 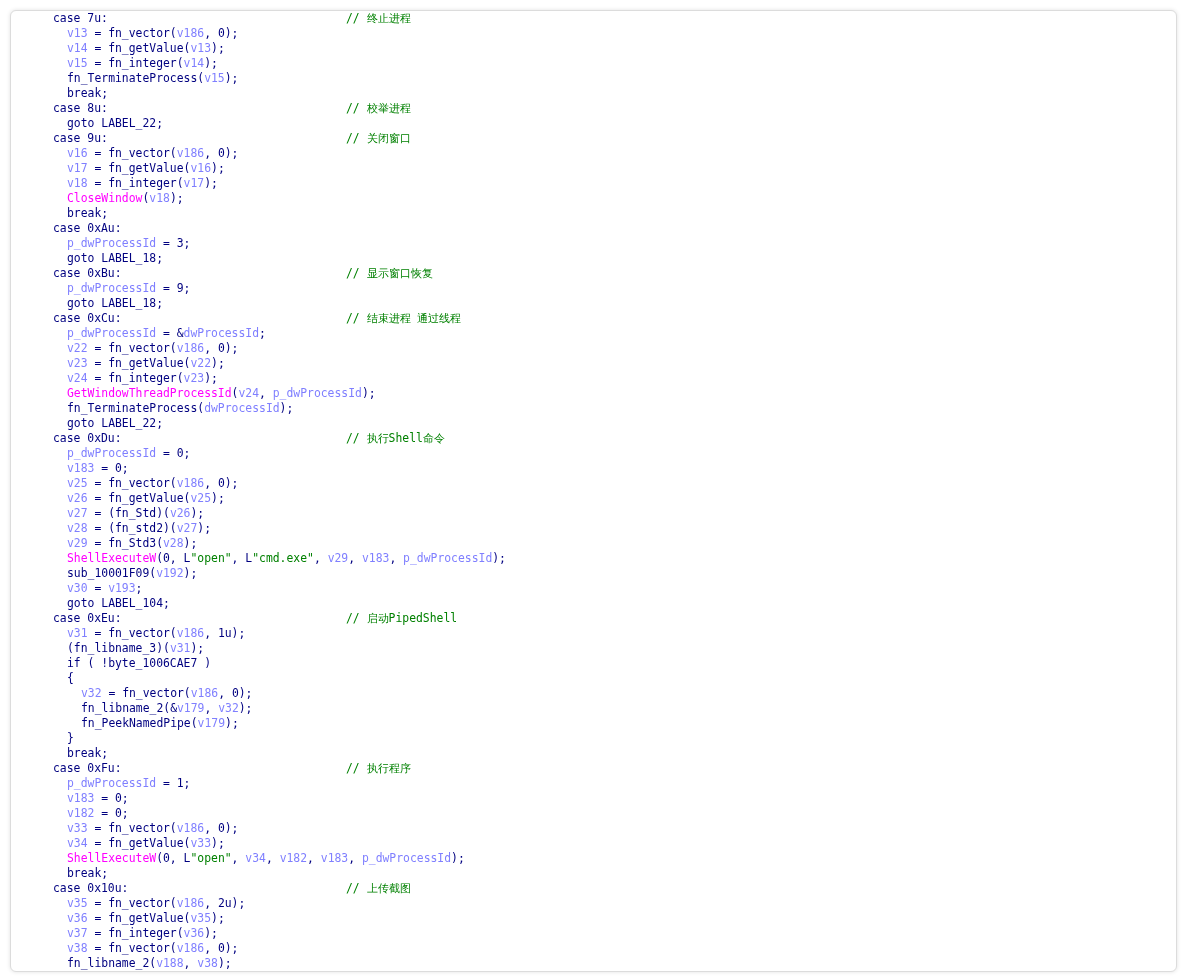 What do you see at coordinates (166, 333) in the screenshot?
I see `code-line: p_dwProcessId = &dwProcessId;` at bounding box center [166, 333].